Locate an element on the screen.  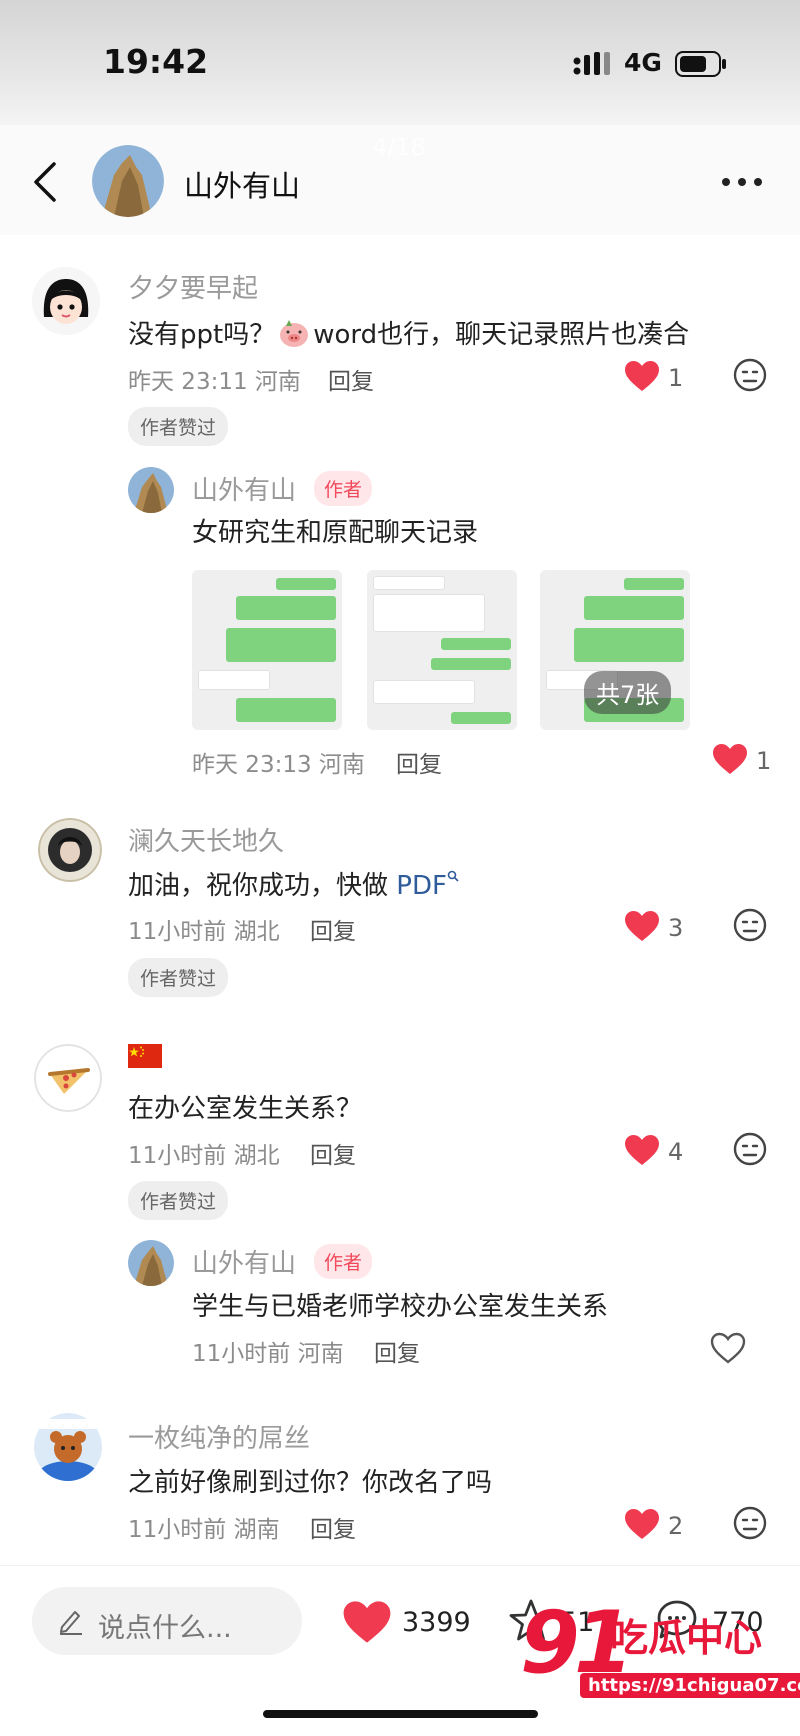
post-like-count: 3399 is located at coordinates (436, 1622).